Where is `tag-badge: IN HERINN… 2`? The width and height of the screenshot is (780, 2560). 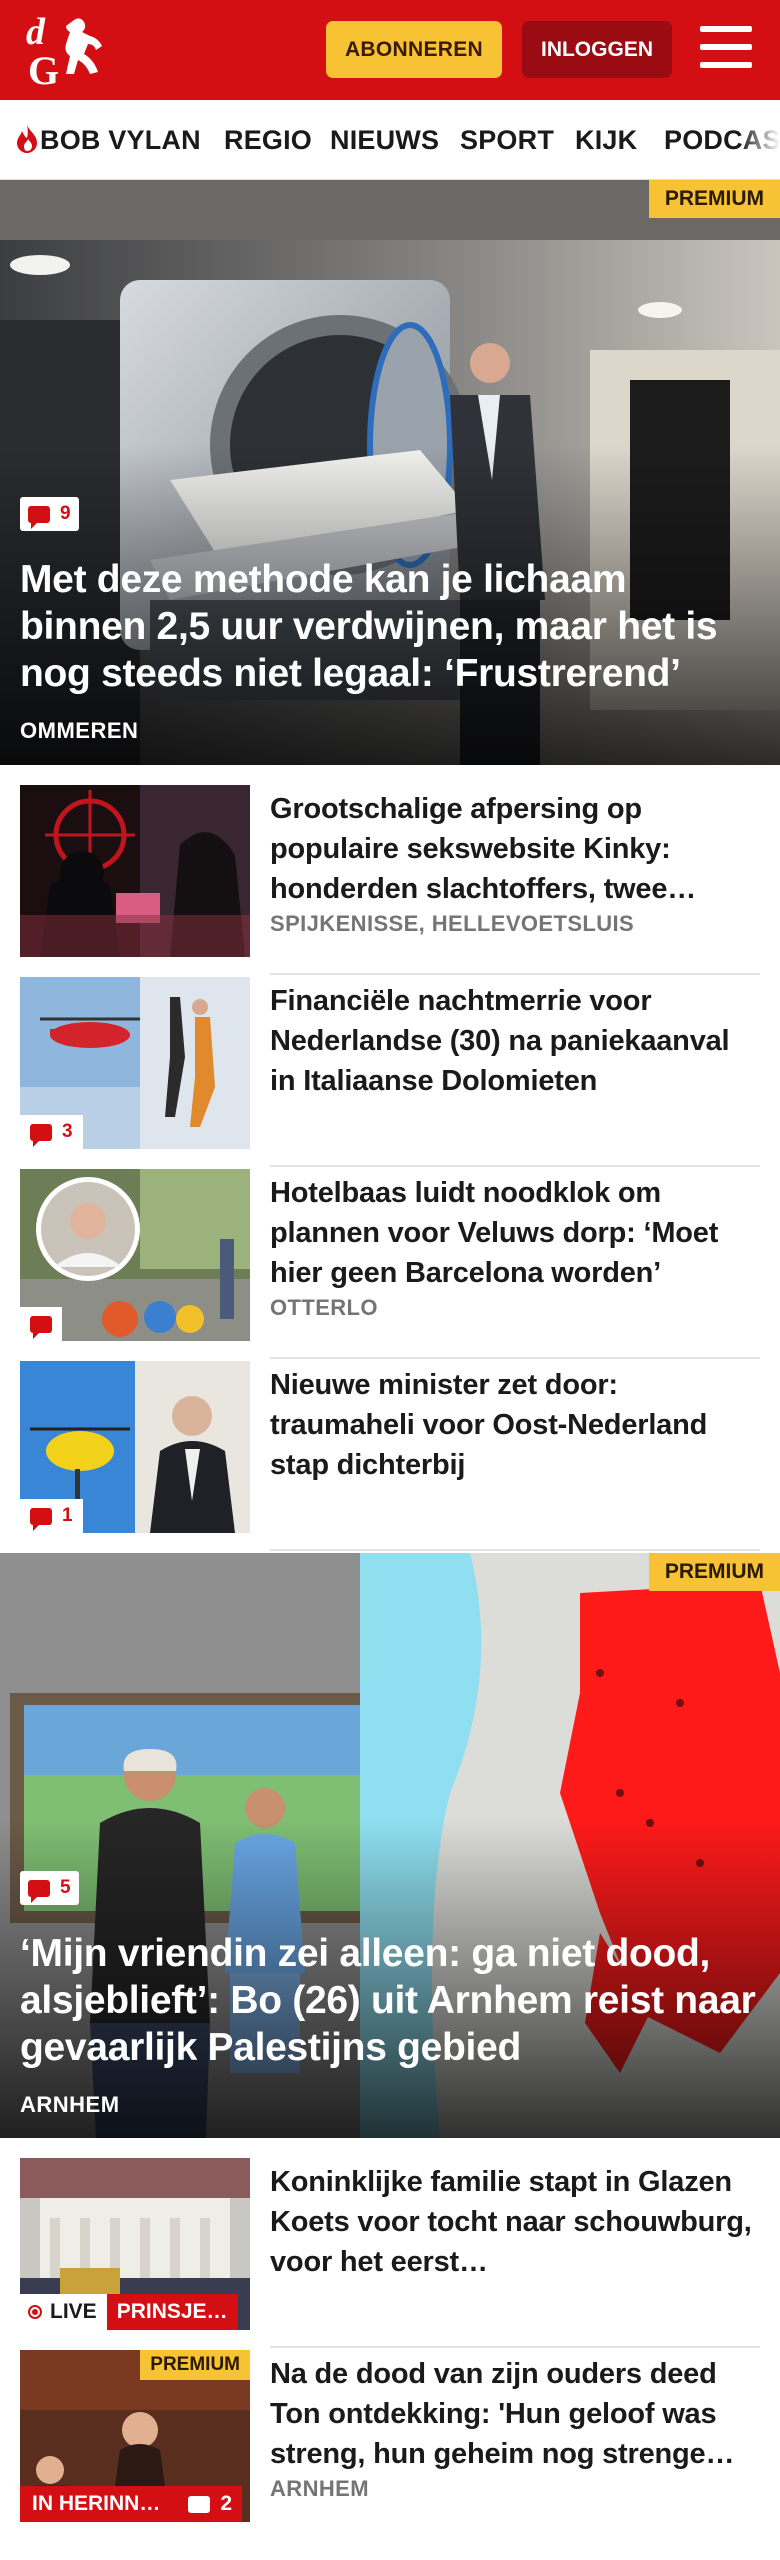
tag-badge: IN HERINN… 2 is located at coordinates (131, 2504).